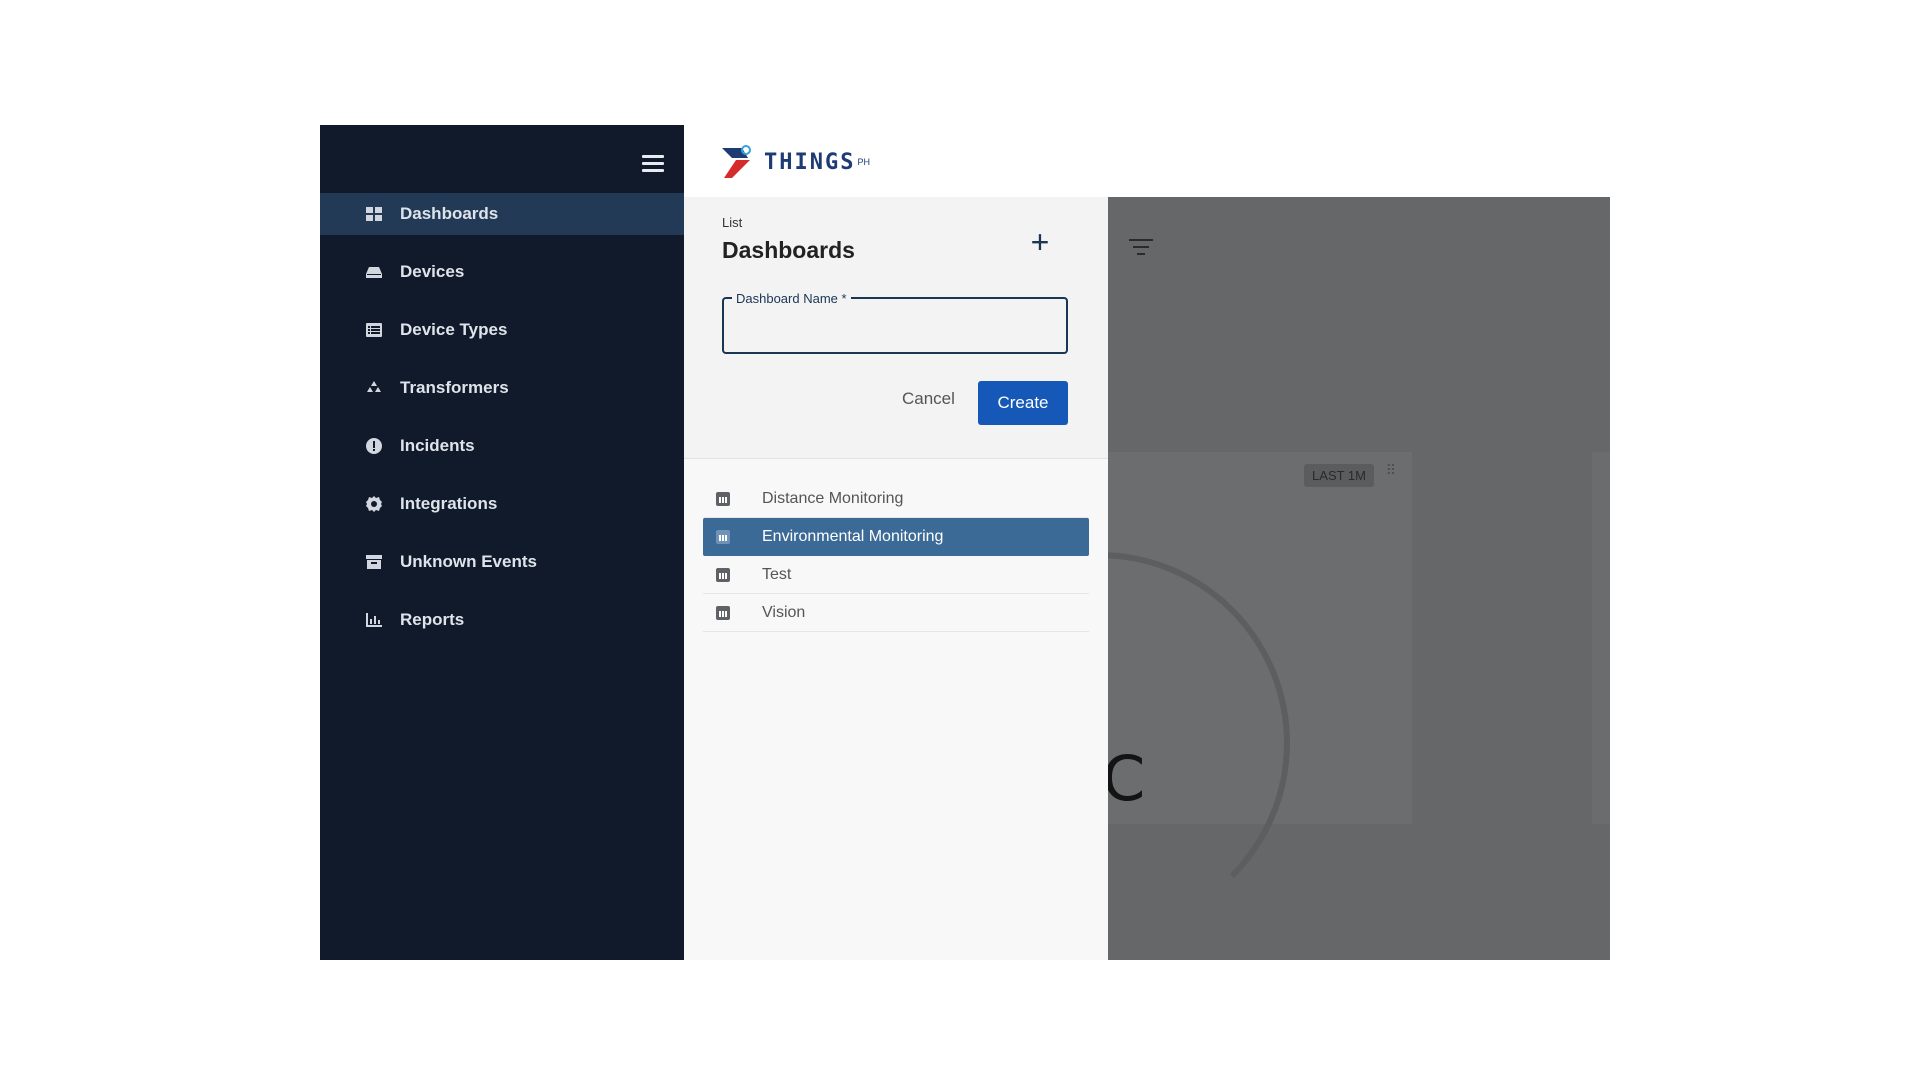 Image resolution: width=1920 pixels, height=1080 pixels. What do you see at coordinates (374, 388) in the screenshot?
I see `recycle-icon` at bounding box center [374, 388].